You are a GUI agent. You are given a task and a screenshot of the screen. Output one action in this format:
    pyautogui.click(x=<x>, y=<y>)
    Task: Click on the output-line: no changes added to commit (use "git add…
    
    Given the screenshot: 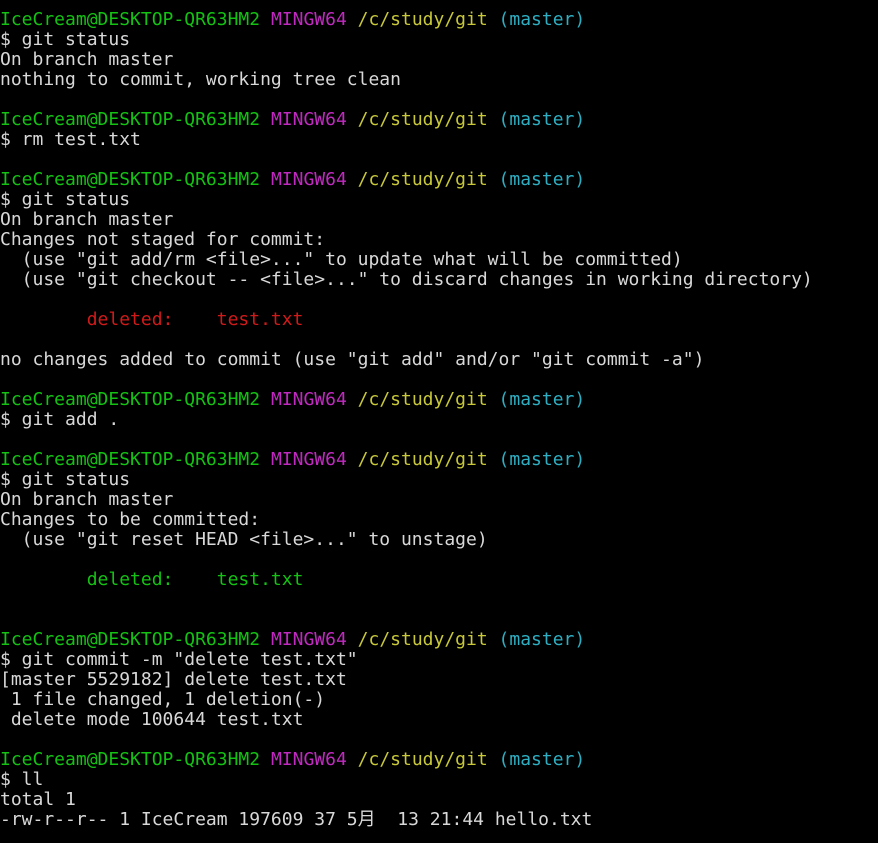 What is the action you would take?
    pyautogui.click(x=352, y=360)
    